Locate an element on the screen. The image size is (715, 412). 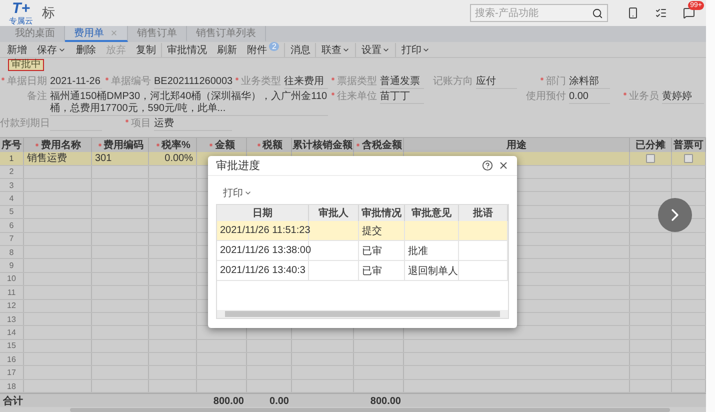
field-label: 业务类型 is located at coordinates (259, 82).